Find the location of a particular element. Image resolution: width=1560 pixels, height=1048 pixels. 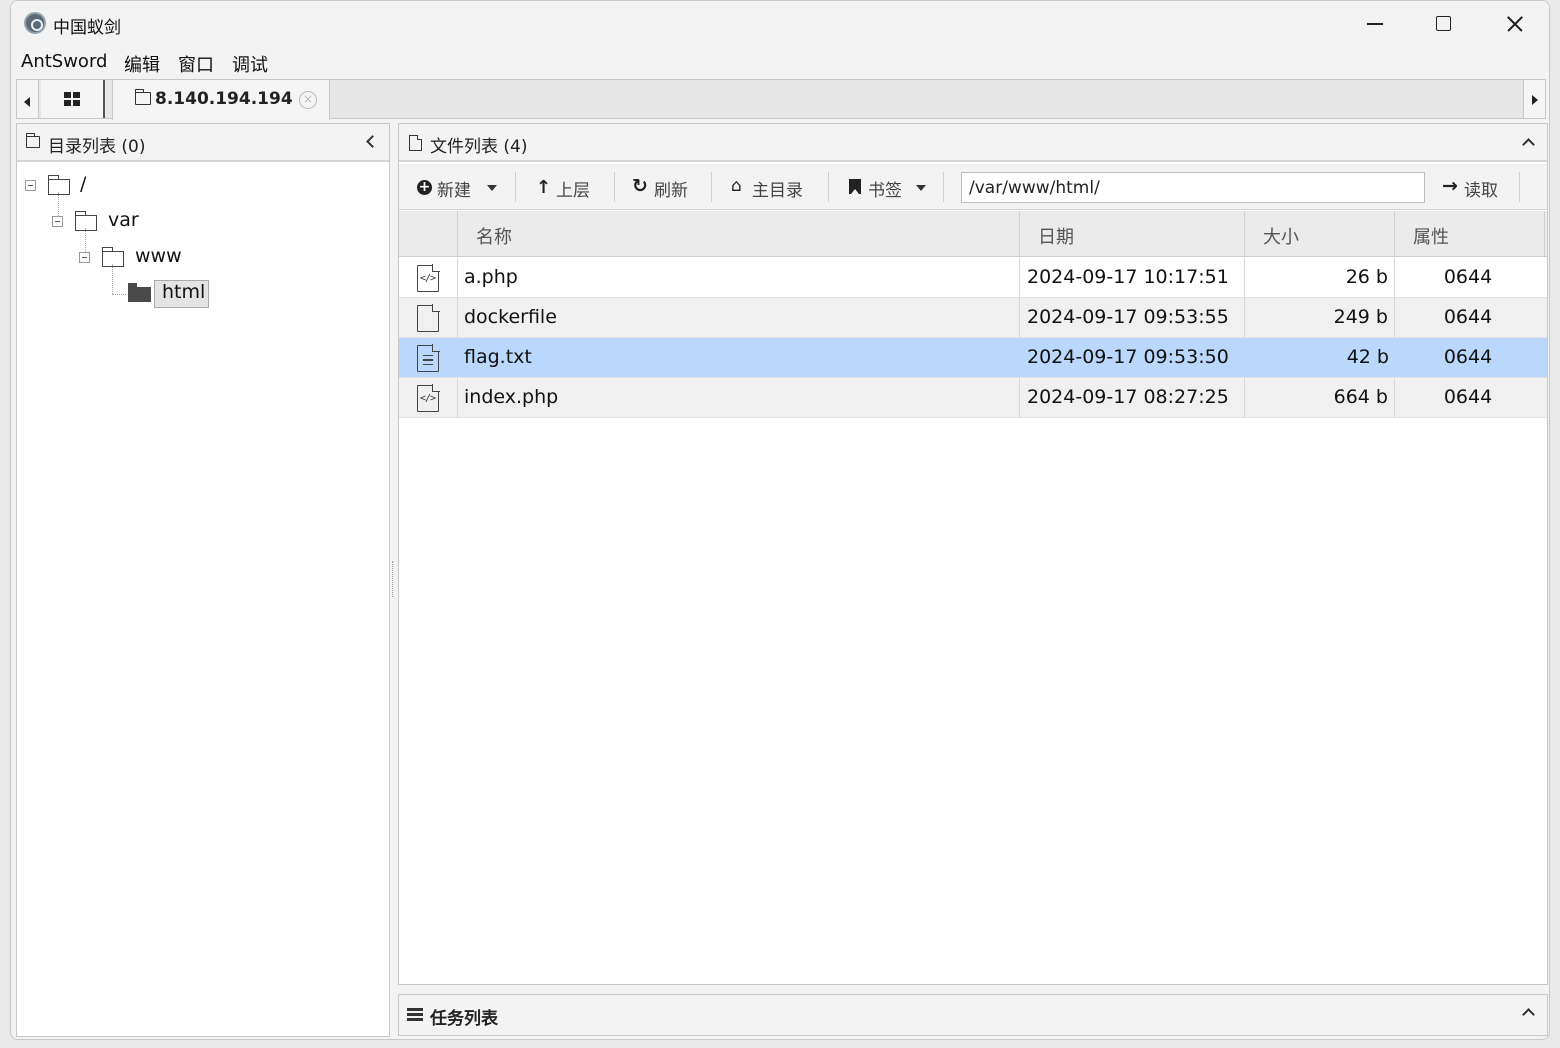

directory-panel-title: 目录列表 (0) is located at coordinates (97, 147).